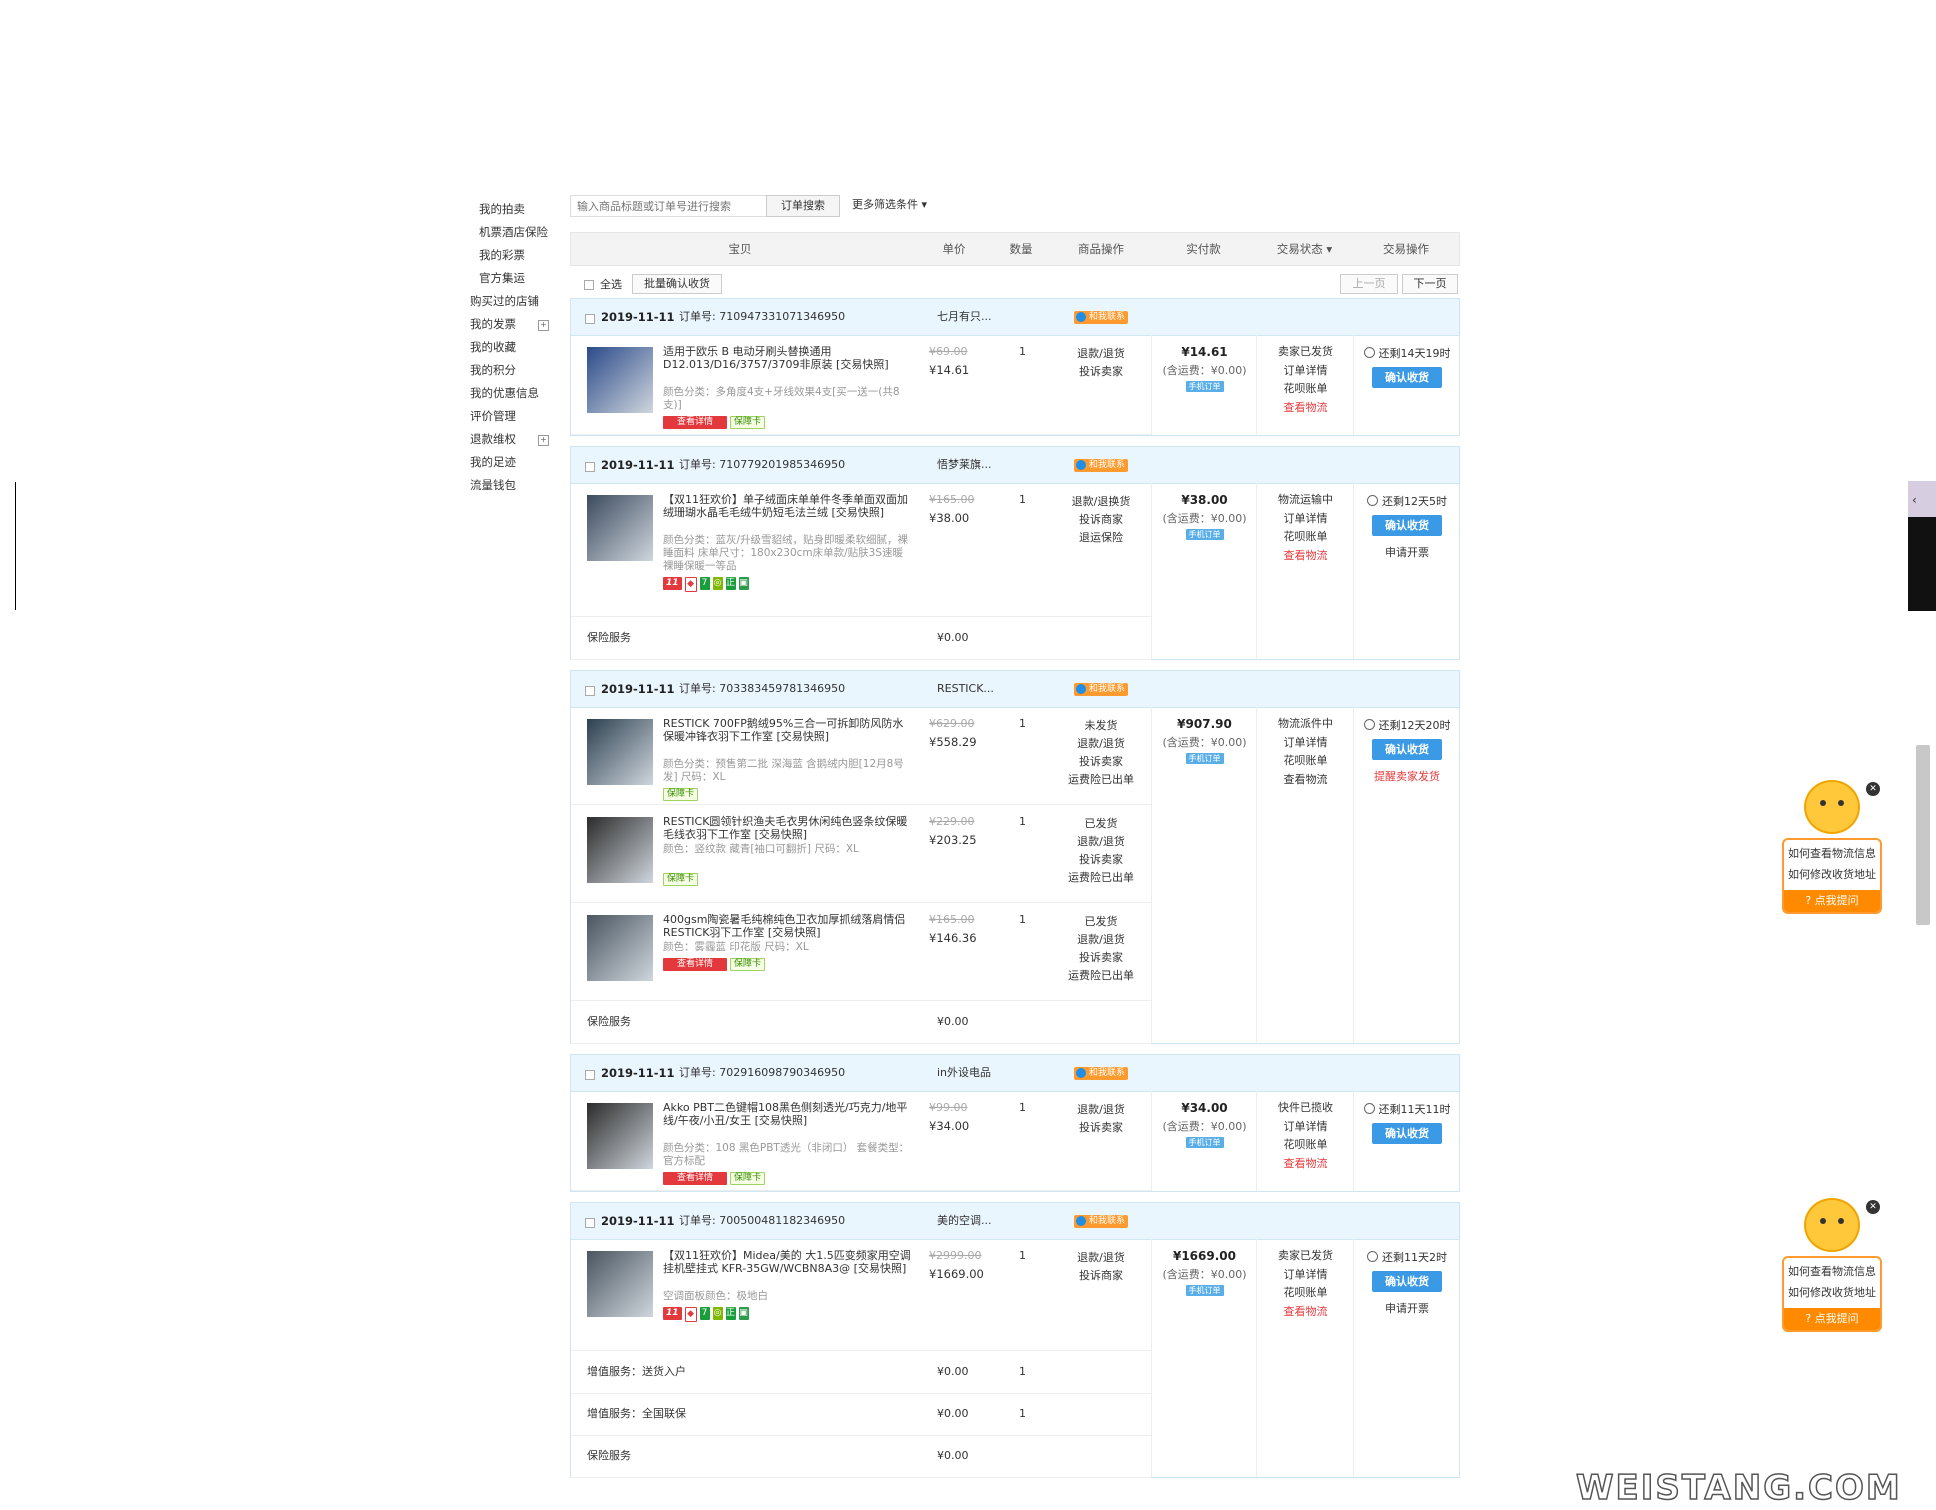  I want to click on sidebar-item: 我的拍卖, so click(525, 209).